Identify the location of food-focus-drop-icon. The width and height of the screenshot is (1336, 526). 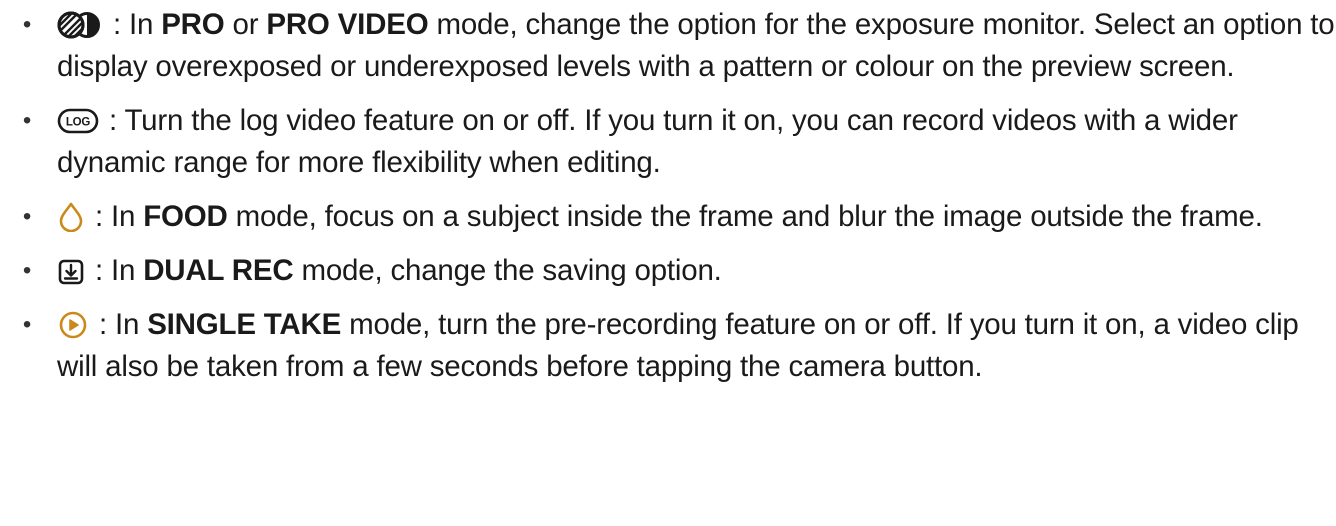
(71, 217).